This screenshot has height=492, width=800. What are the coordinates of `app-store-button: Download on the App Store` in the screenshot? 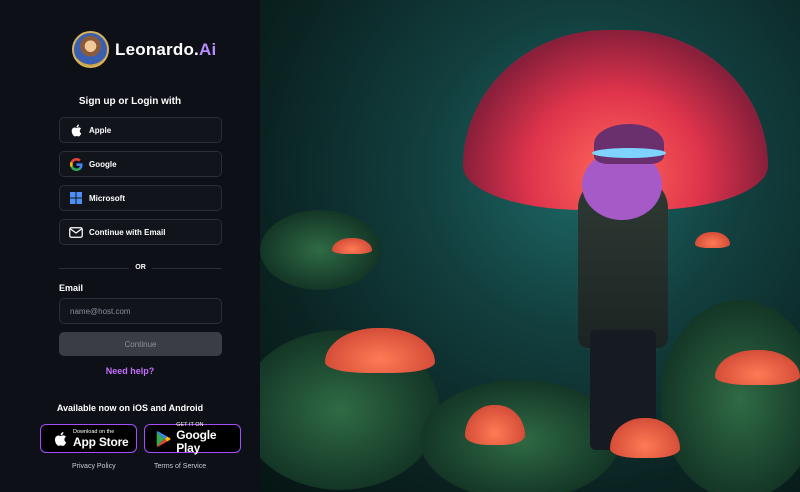 It's located at (88, 438).